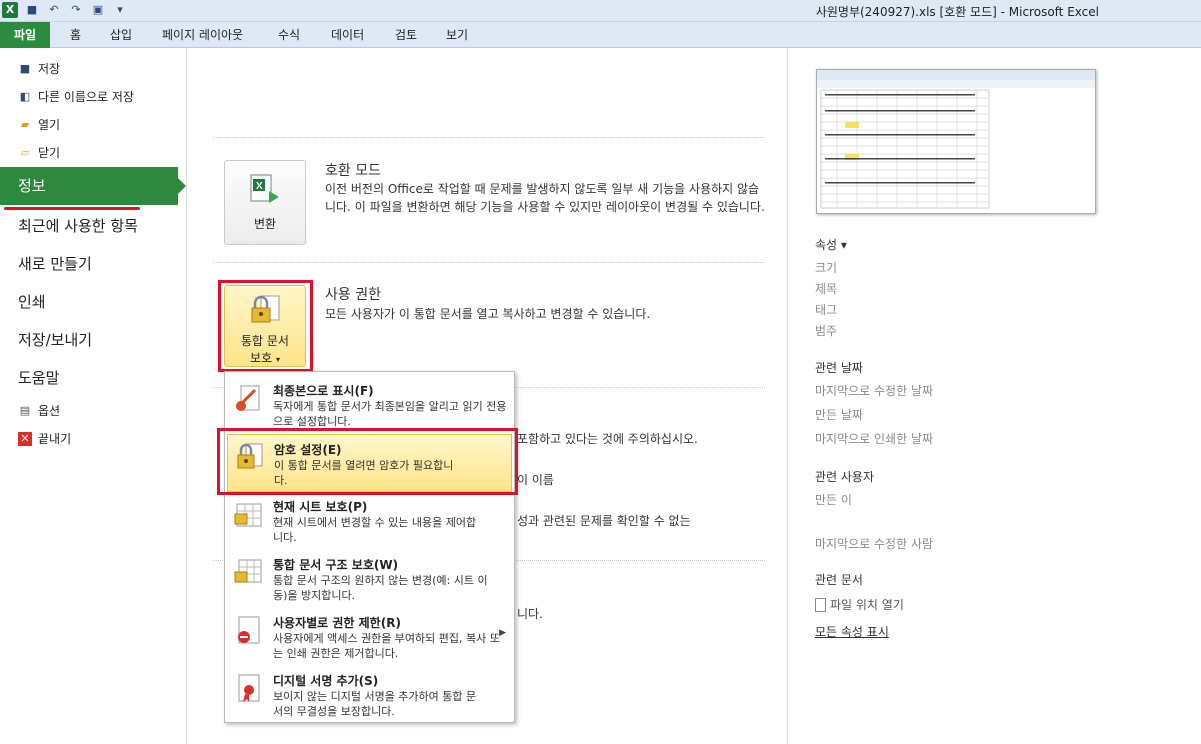 Image resolution: width=1201 pixels, height=744 pixels. Describe the element at coordinates (604, 521) in the screenshot. I see `compat-check-fragment: 성과 관련된 문제를 확인할 수 없는` at that location.